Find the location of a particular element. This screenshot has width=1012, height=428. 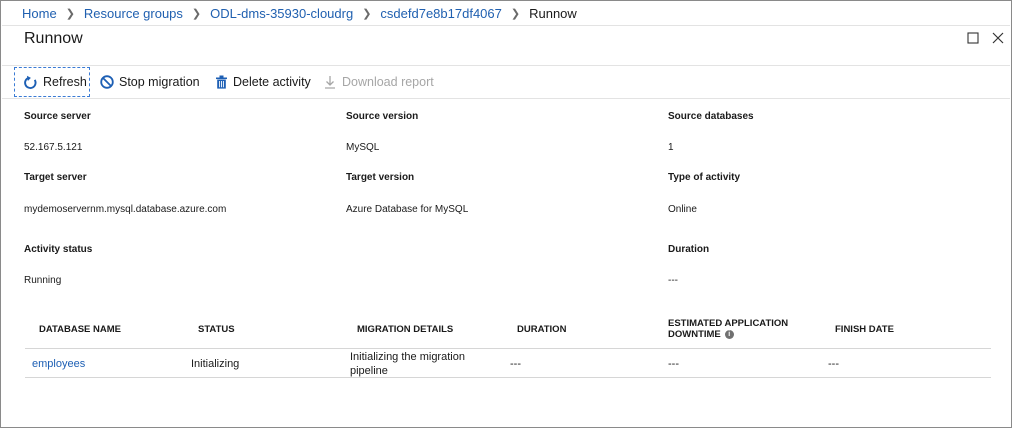

table-row-divider is located at coordinates (508, 377).